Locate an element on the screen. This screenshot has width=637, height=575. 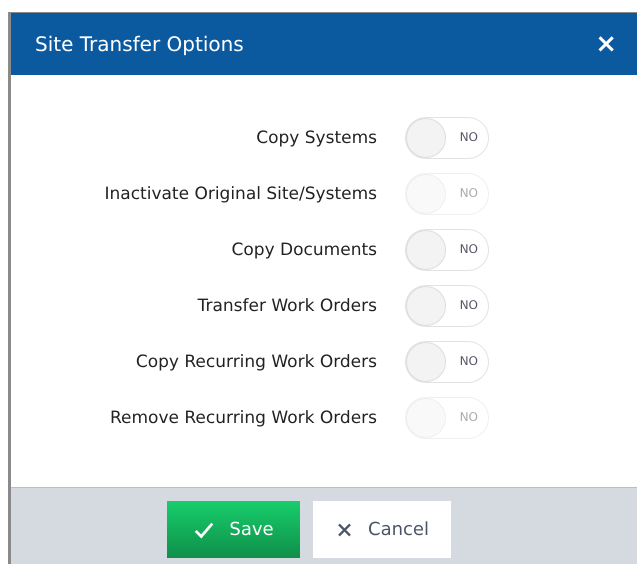
close-button: × is located at coordinates (606, 44).